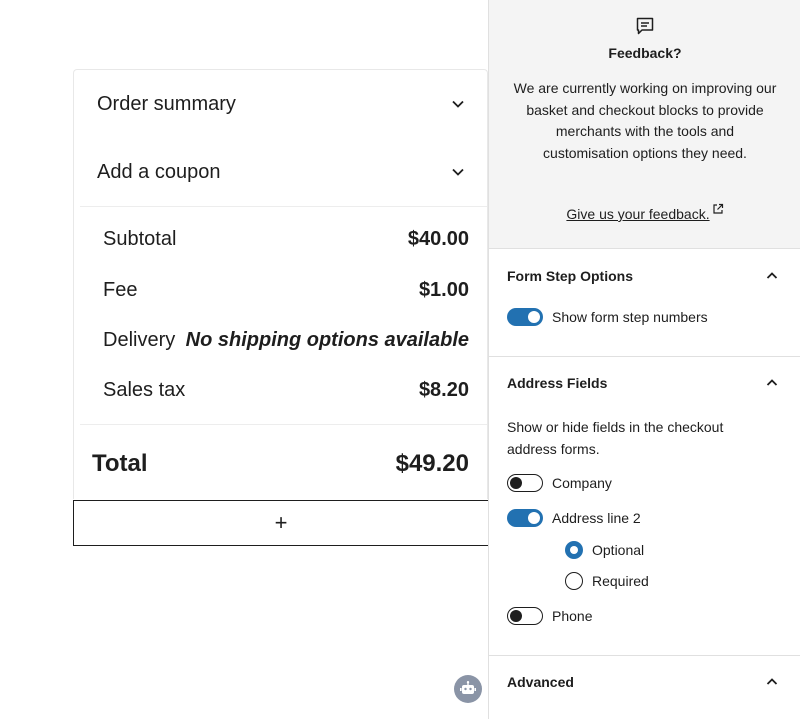 This screenshot has height=719, width=800. Describe the element at coordinates (140, 238) in the screenshot. I see `subtotal-label: Subtotal` at that location.